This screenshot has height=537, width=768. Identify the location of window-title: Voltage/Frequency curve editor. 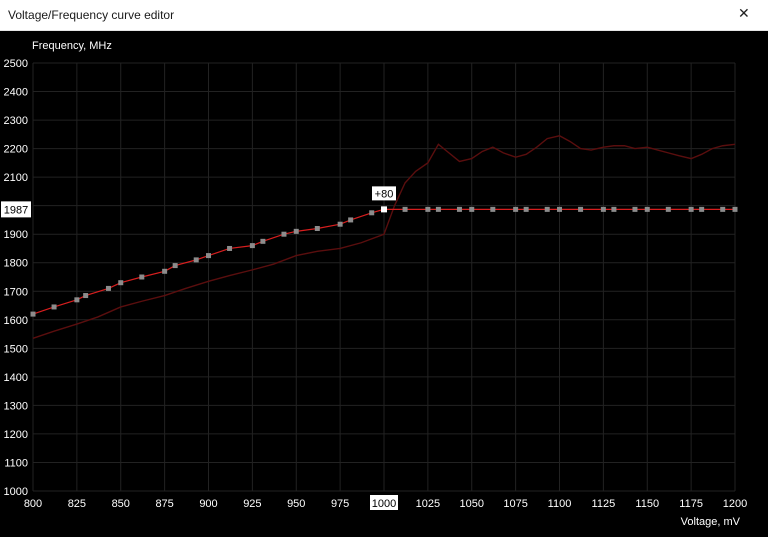
(91, 15).